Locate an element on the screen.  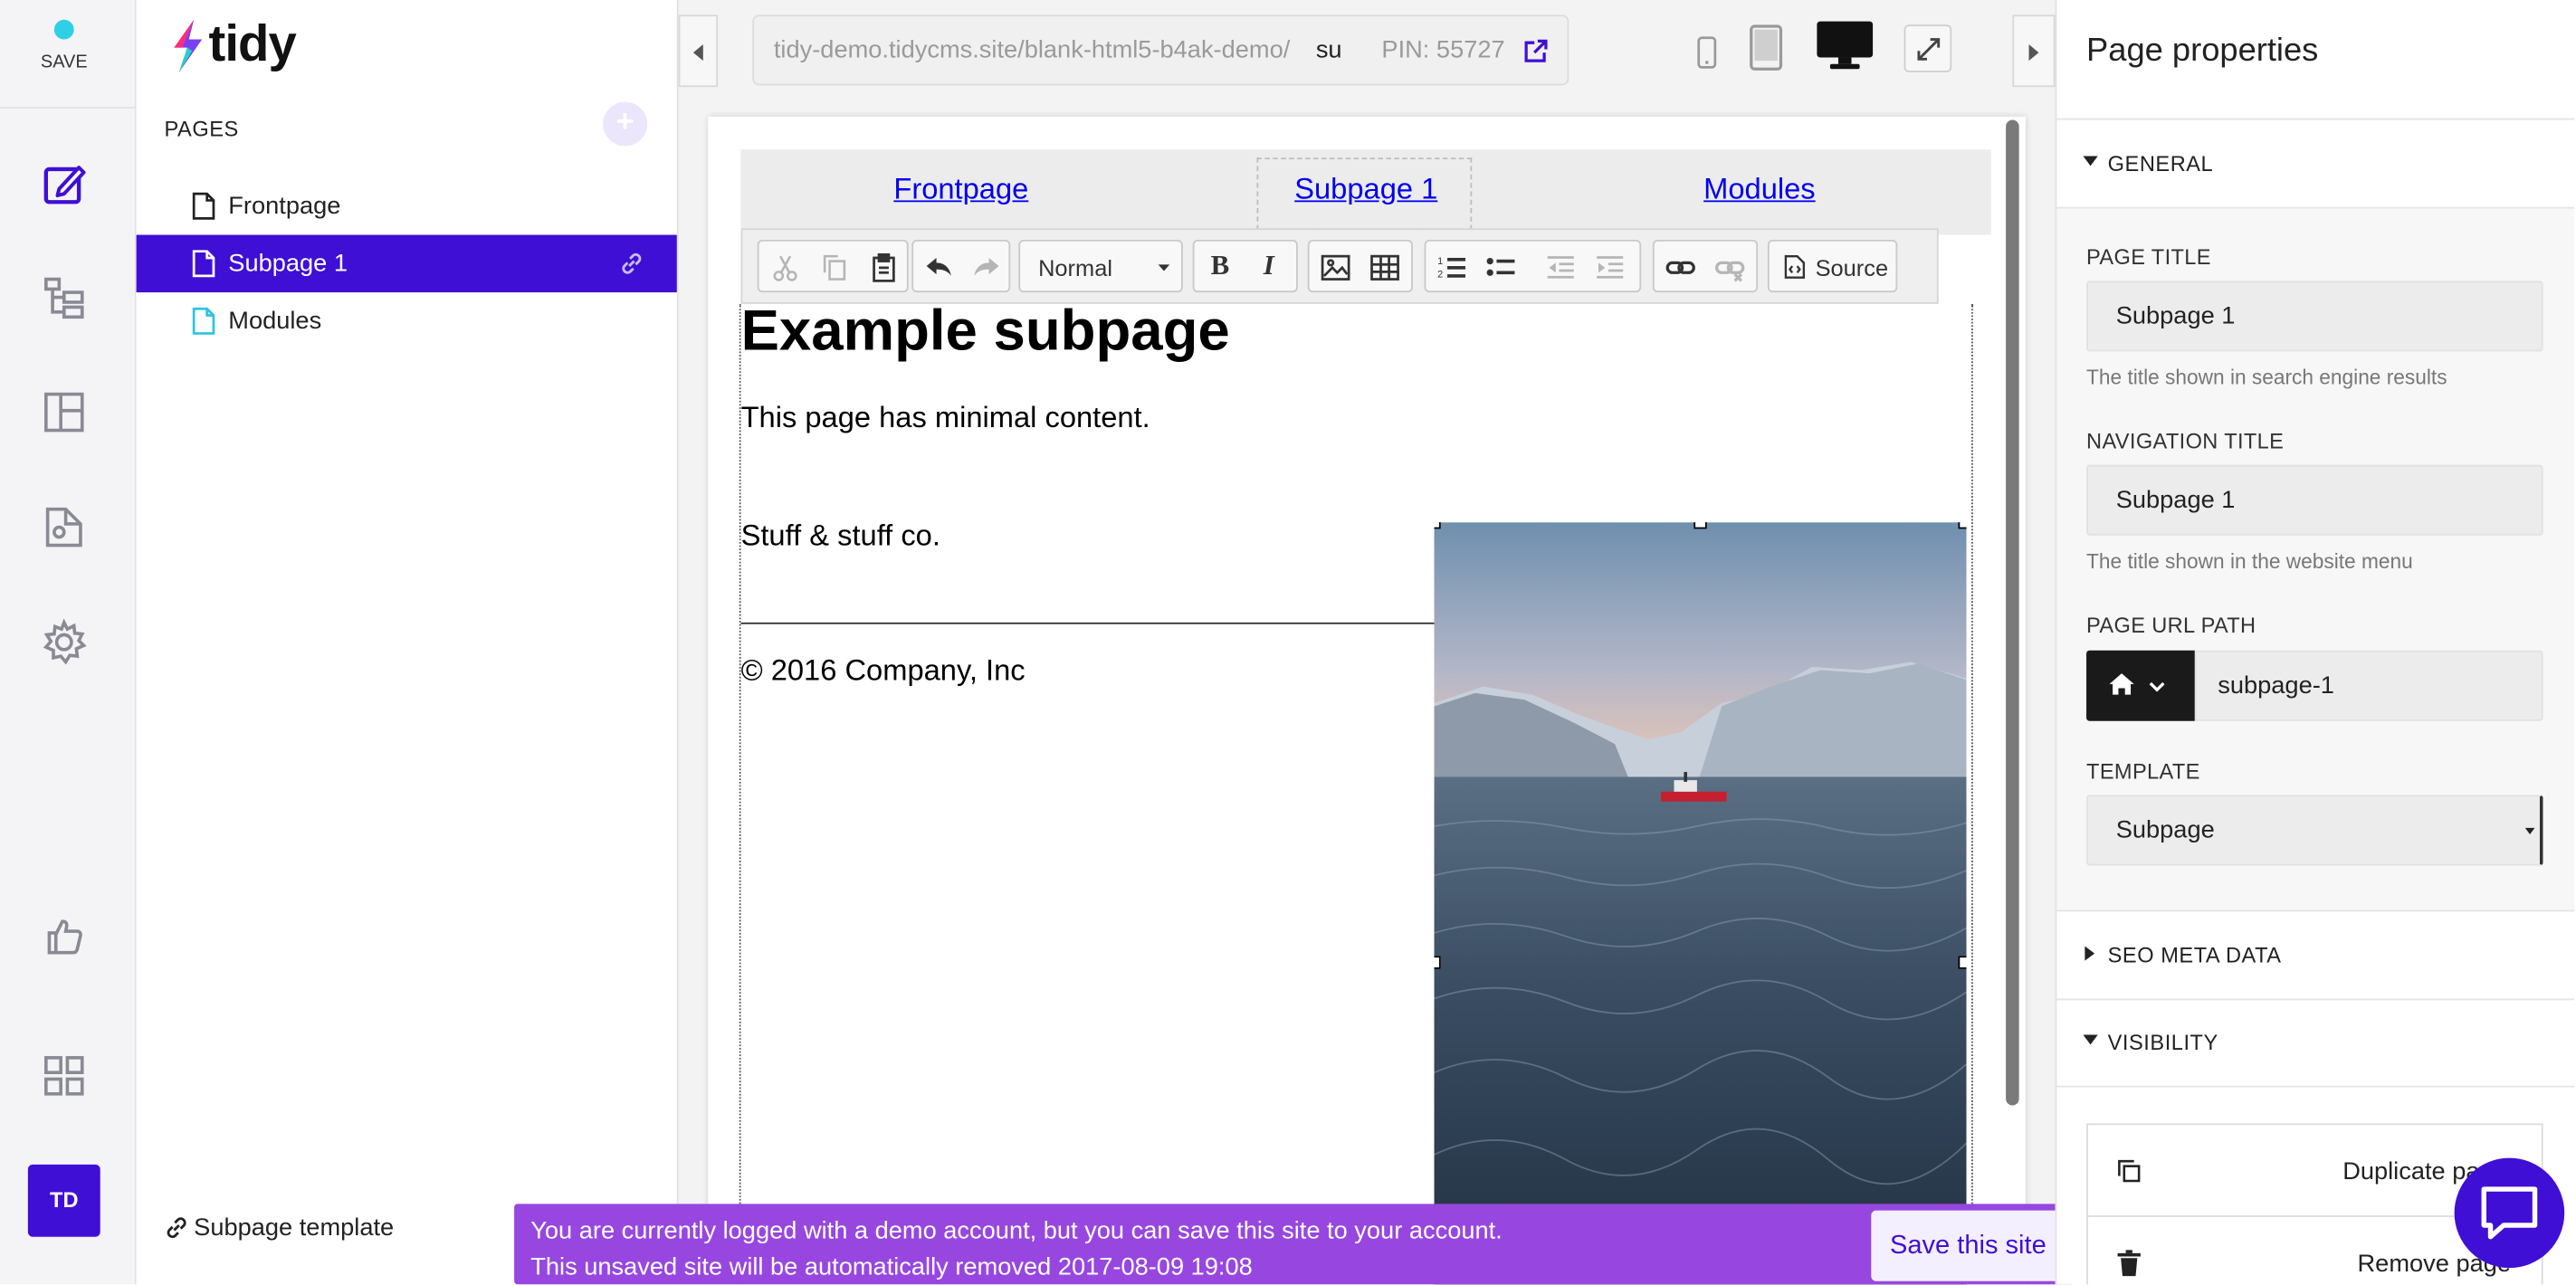
italic-icon: I is located at coordinates (1269, 266).